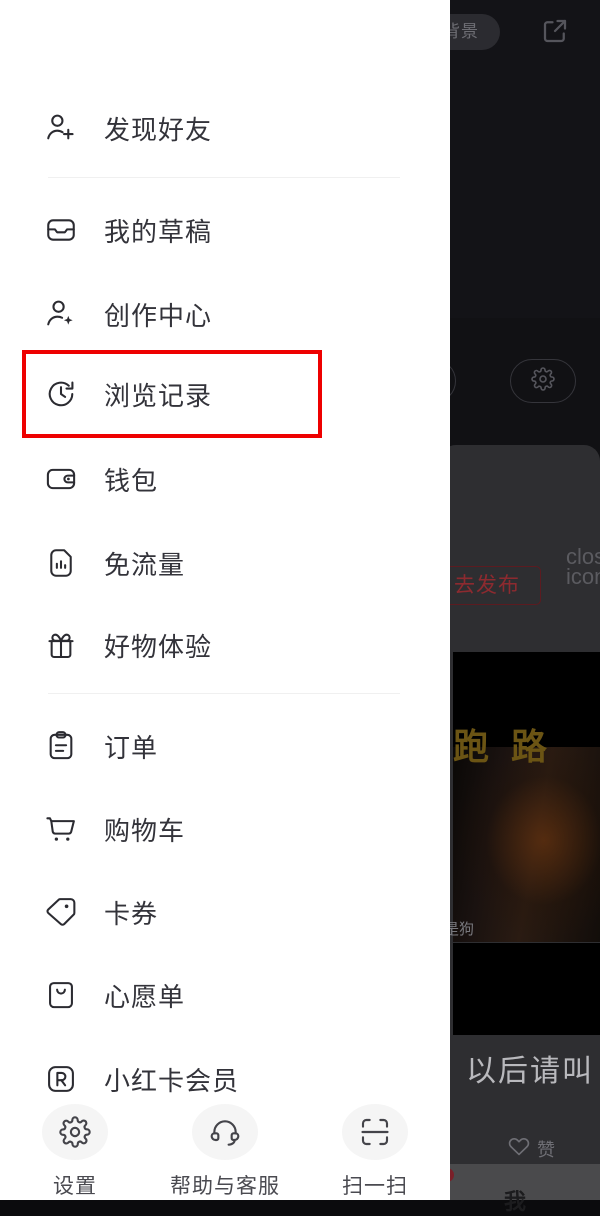 The width and height of the screenshot is (600, 1216). What do you see at coordinates (519, 1148) in the screenshot?
I see `heart-icon` at bounding box center [519, 1148].